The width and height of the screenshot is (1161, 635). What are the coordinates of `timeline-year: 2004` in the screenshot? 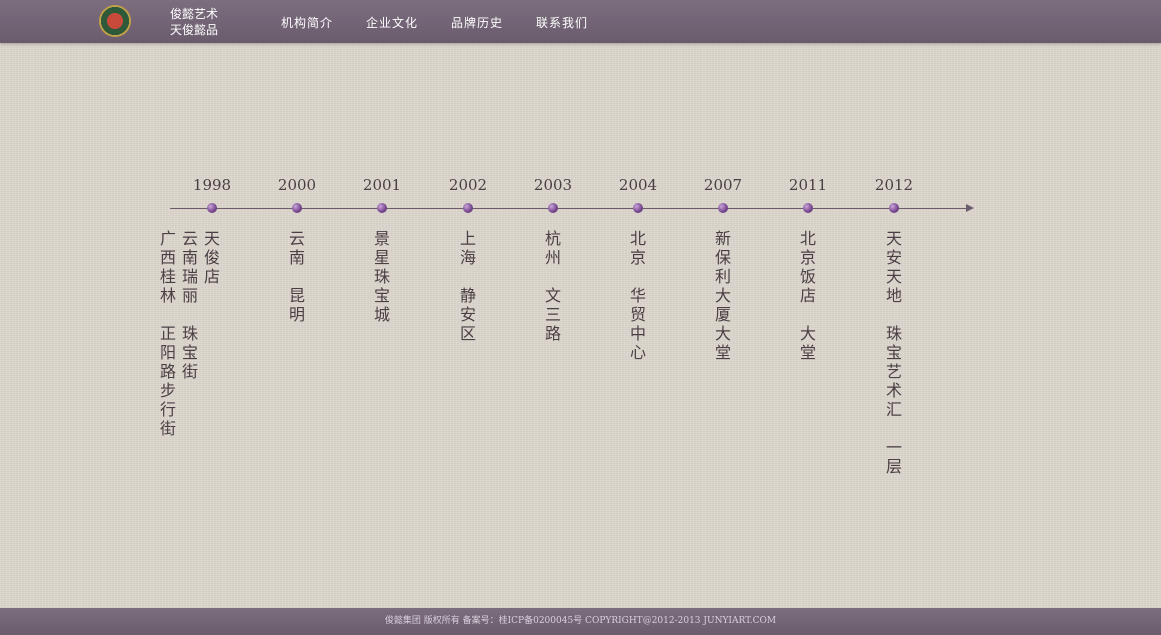 It's located at (638, 185).